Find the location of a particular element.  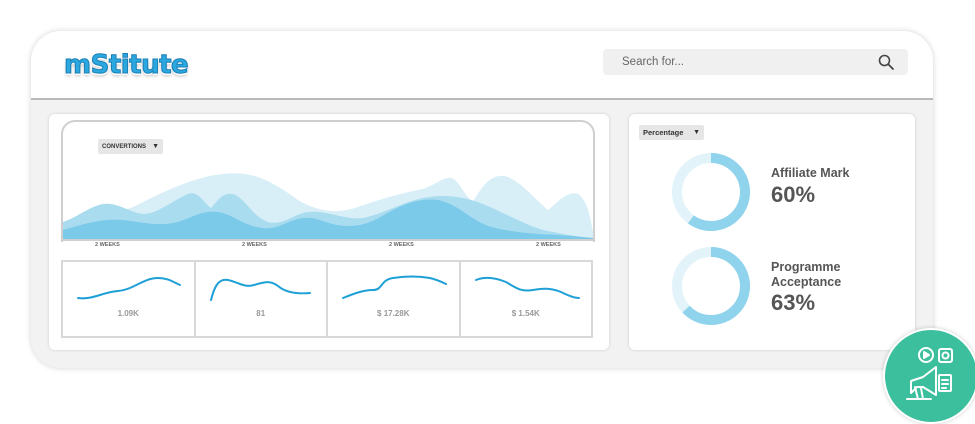

metric-label: Affiliate Mark is located at coordinates (810, 173).